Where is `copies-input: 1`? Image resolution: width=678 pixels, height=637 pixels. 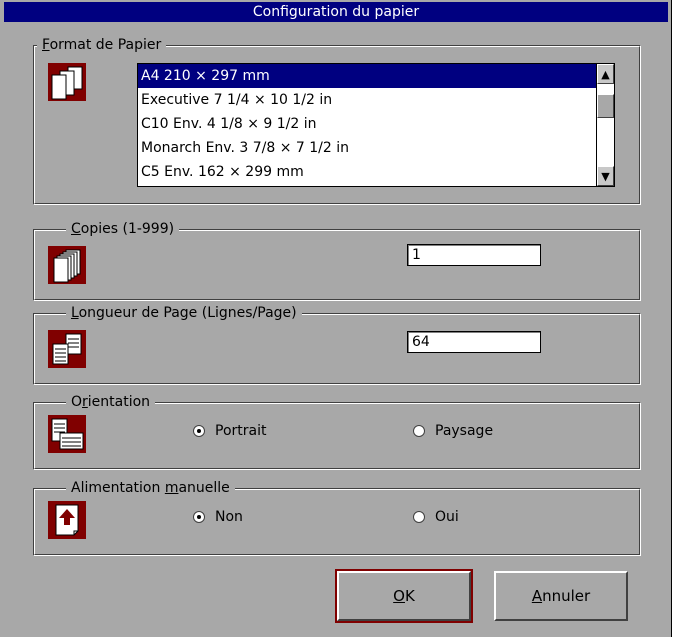
copies-input: 1 is located at coordinates (474, 255).